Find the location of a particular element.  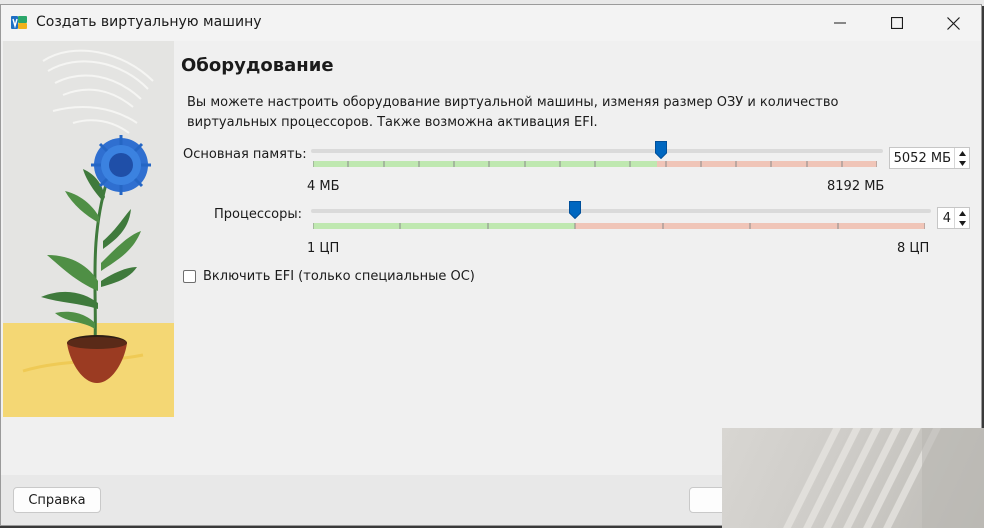

minimize-icon is located at coordinates (840, 23).